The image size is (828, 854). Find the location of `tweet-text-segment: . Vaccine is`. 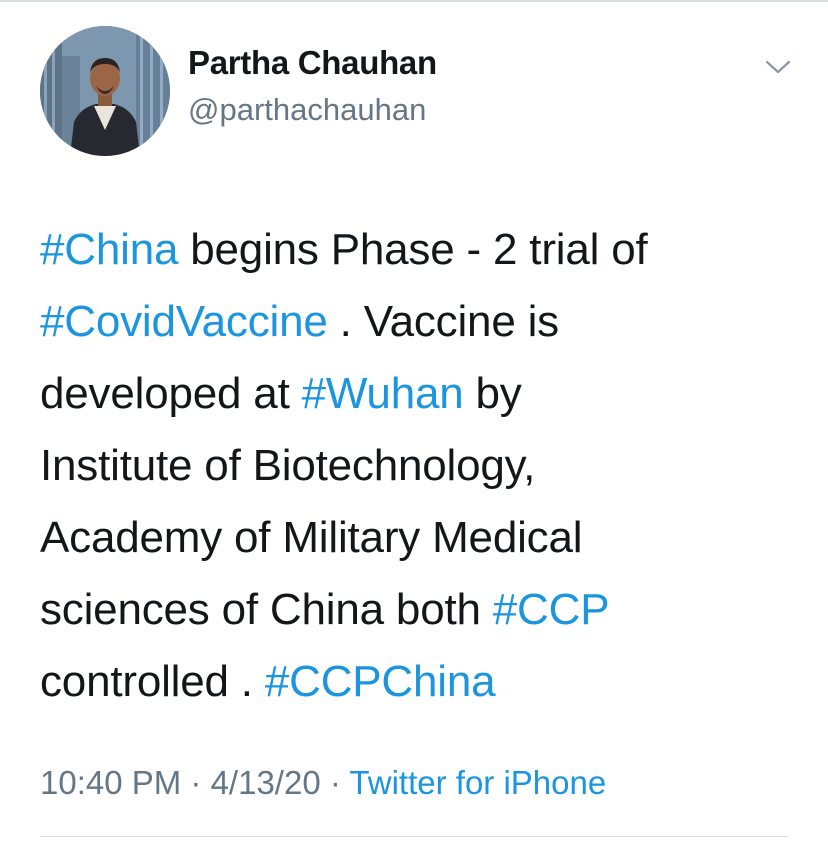

tweet-text-segment: . Vaccine is is located at coordinates (443, 321).